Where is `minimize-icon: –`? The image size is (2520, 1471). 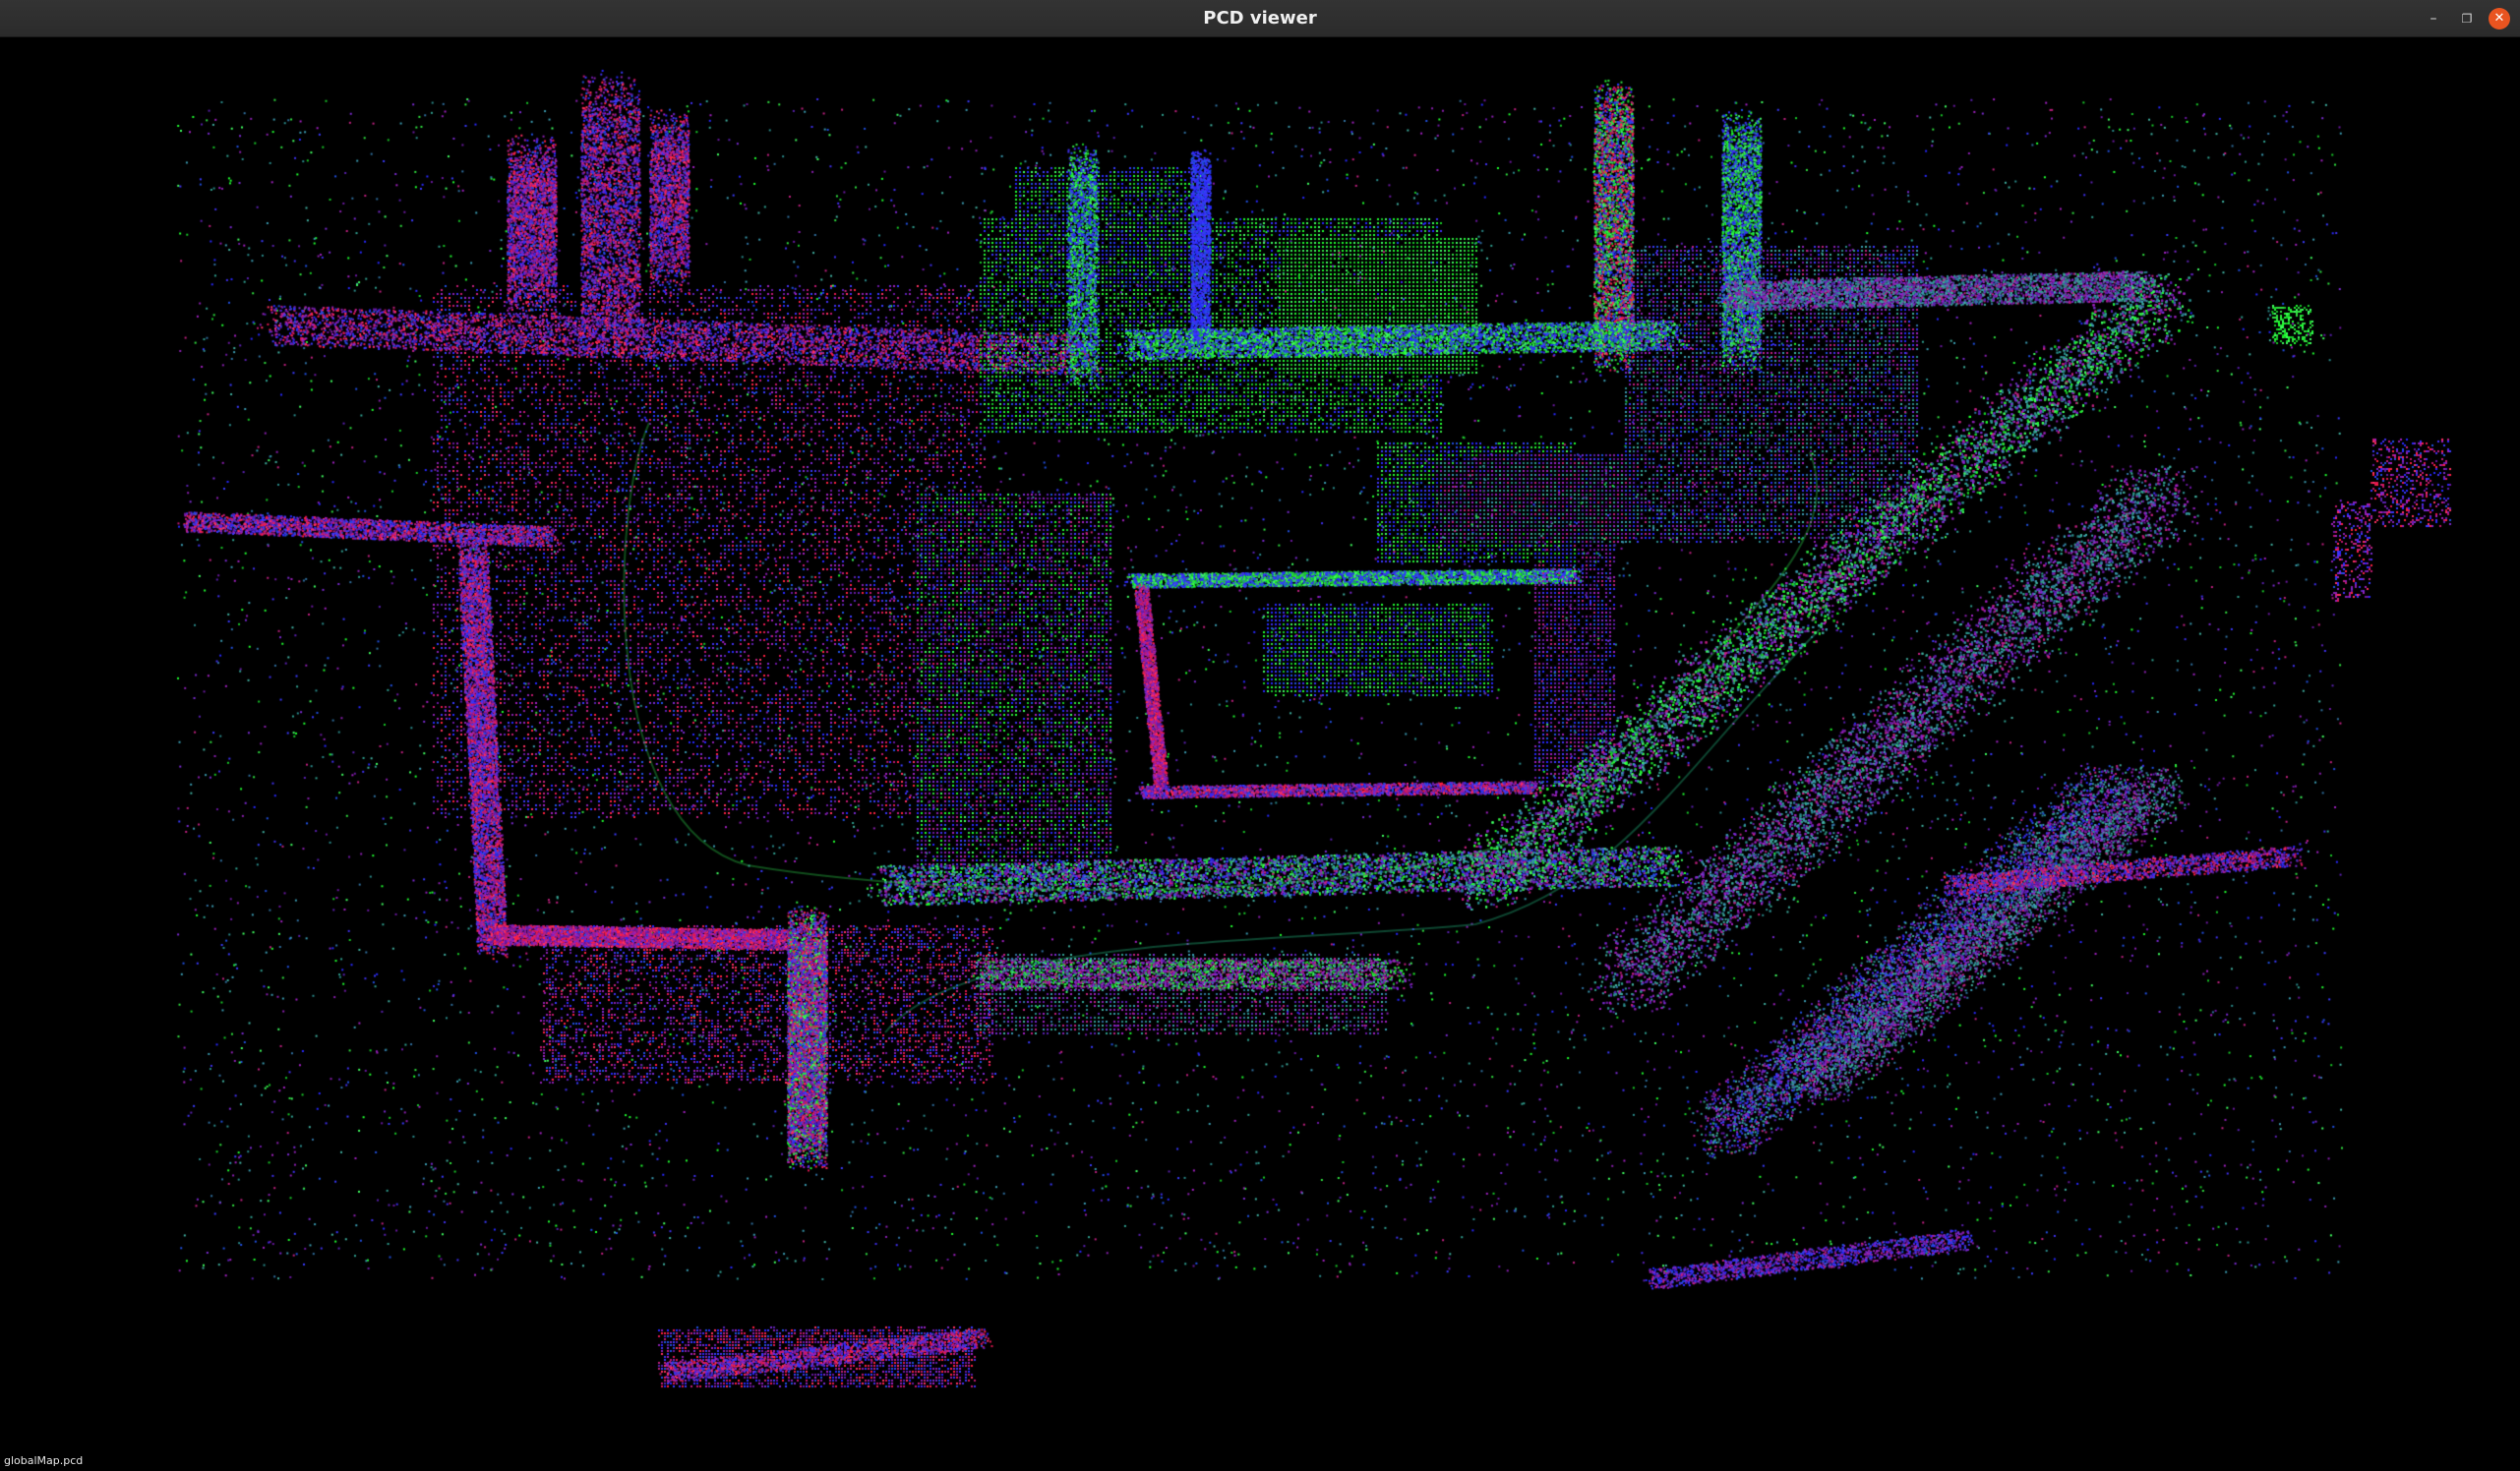
minimize-icon: – is located at coordinates (2433, 19).